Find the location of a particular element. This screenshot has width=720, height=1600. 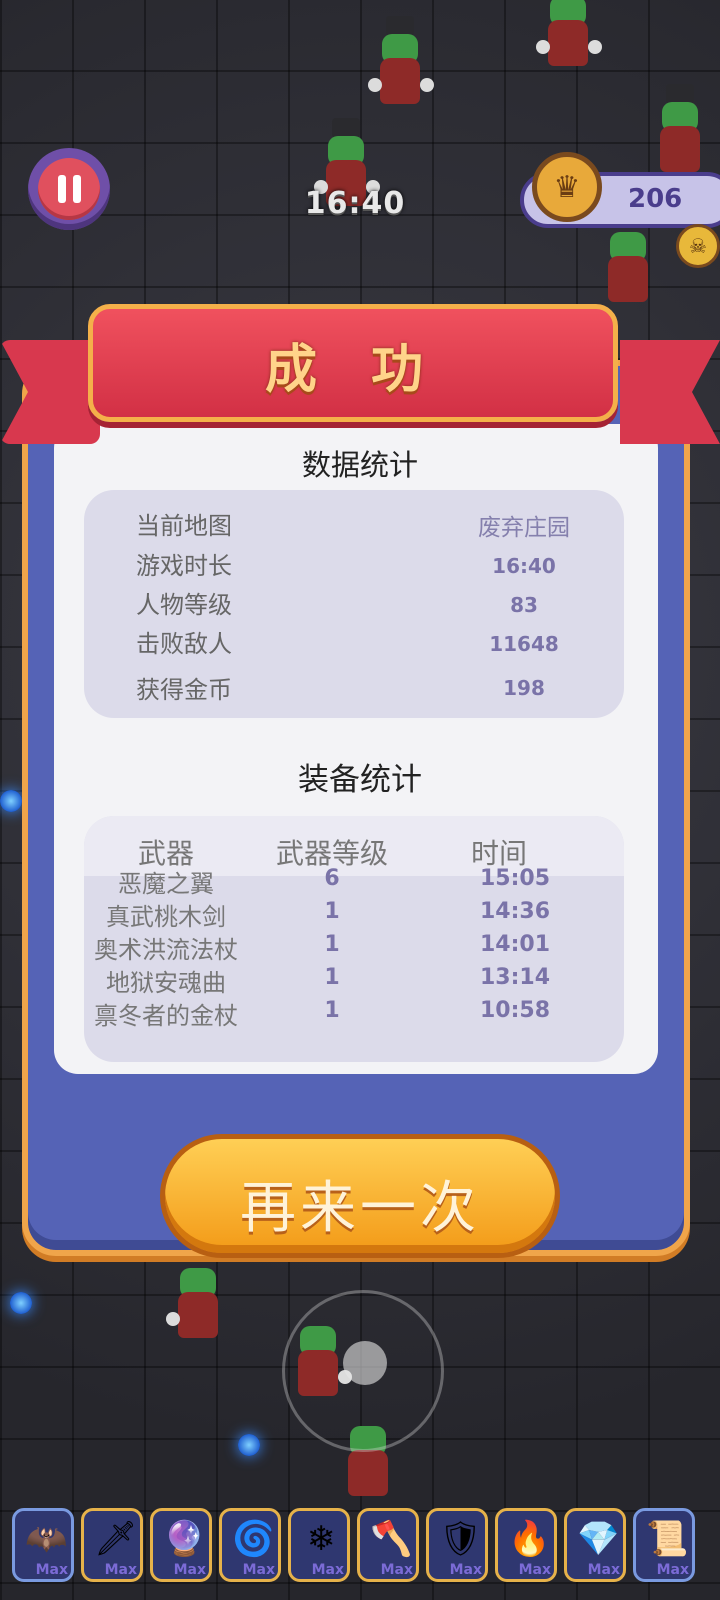

dialog-title: 成 功 is located at coordinates (353, 370).